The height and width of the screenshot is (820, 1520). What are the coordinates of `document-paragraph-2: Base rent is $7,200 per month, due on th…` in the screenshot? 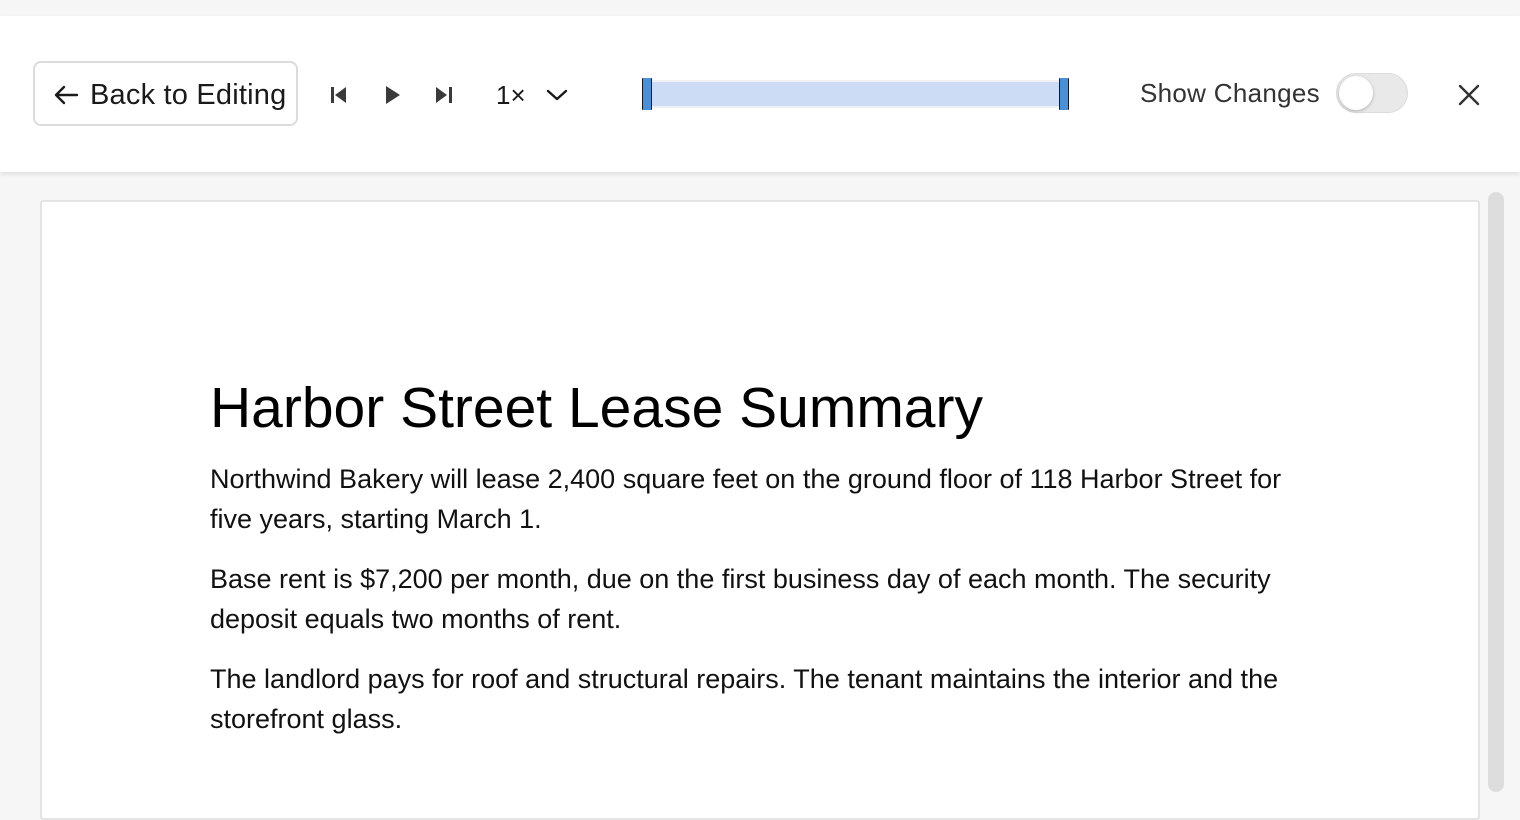 It's located at (740, 599).